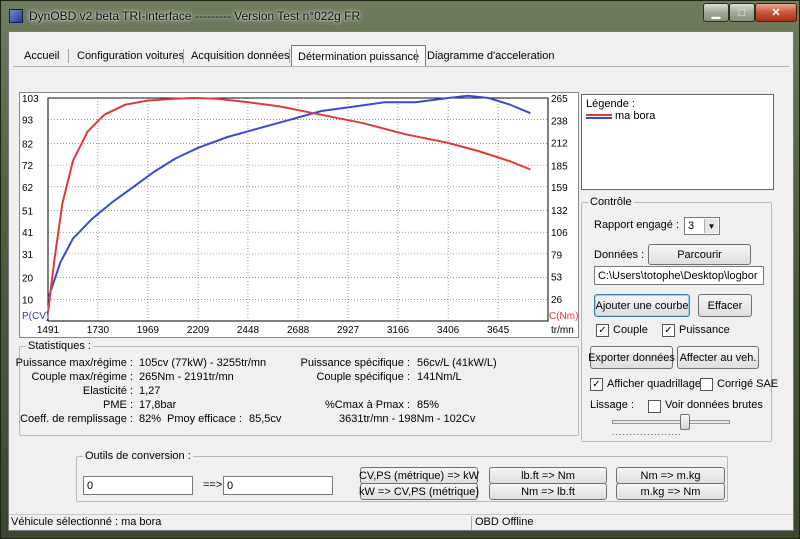  What do you see at coordinates (557, 256) in the screenshot?
I see `y-right-tick-label: 79` at bounding box center [557, 256].